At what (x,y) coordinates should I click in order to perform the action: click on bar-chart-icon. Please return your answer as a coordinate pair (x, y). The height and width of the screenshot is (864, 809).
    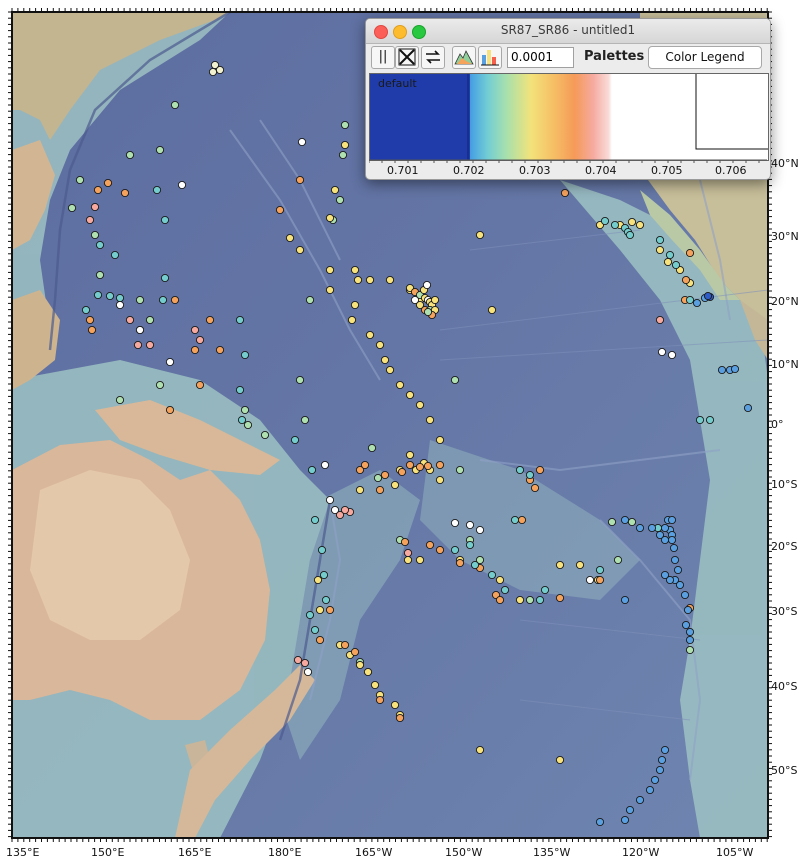
    Looking at the image, I should click on (490, 57).